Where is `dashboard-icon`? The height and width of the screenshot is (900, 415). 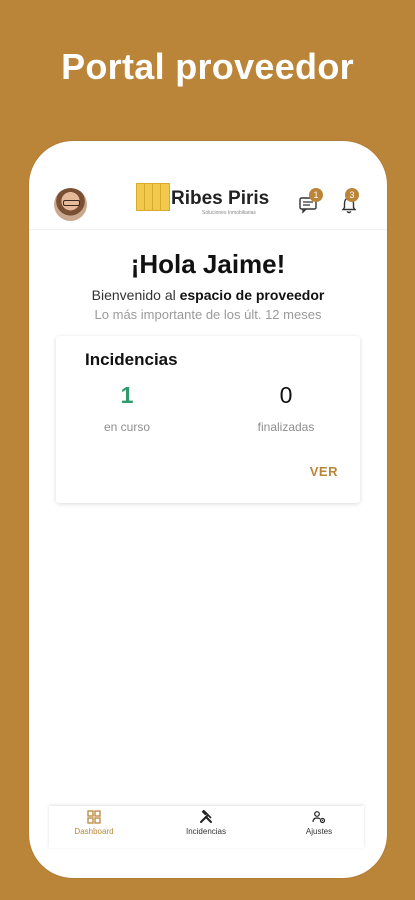
dashboard-icon is located at coordinates (94, 817).